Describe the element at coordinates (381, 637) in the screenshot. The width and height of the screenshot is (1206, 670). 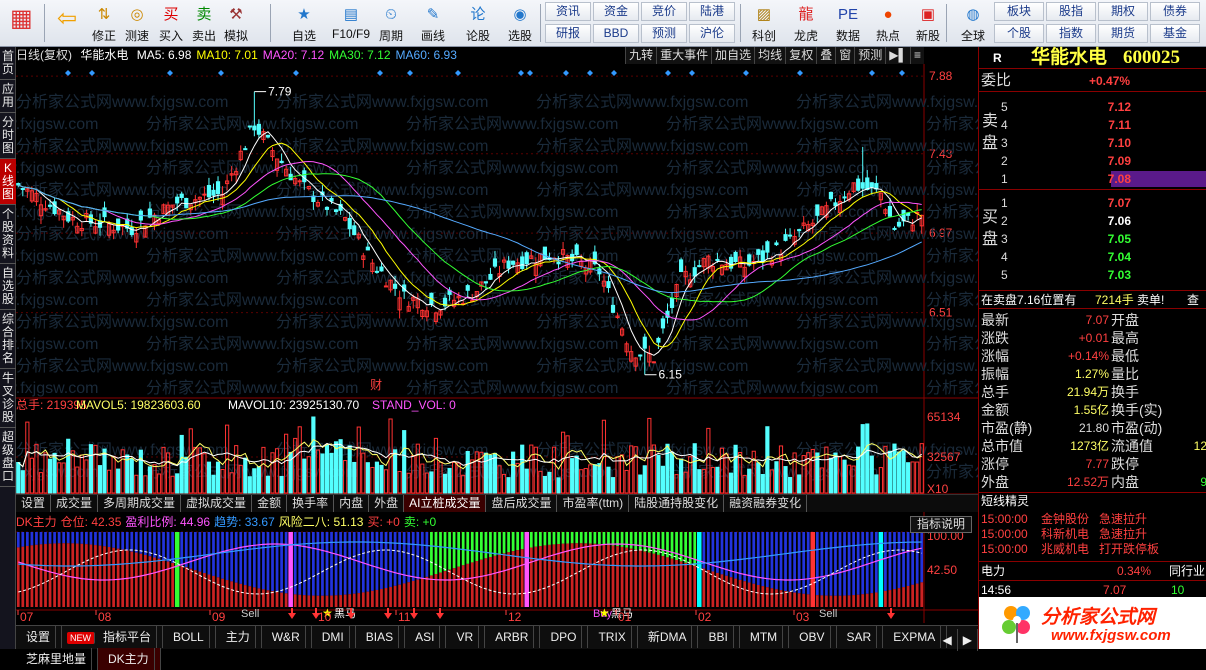
I see `bottom-tab: BIAS` at that location.